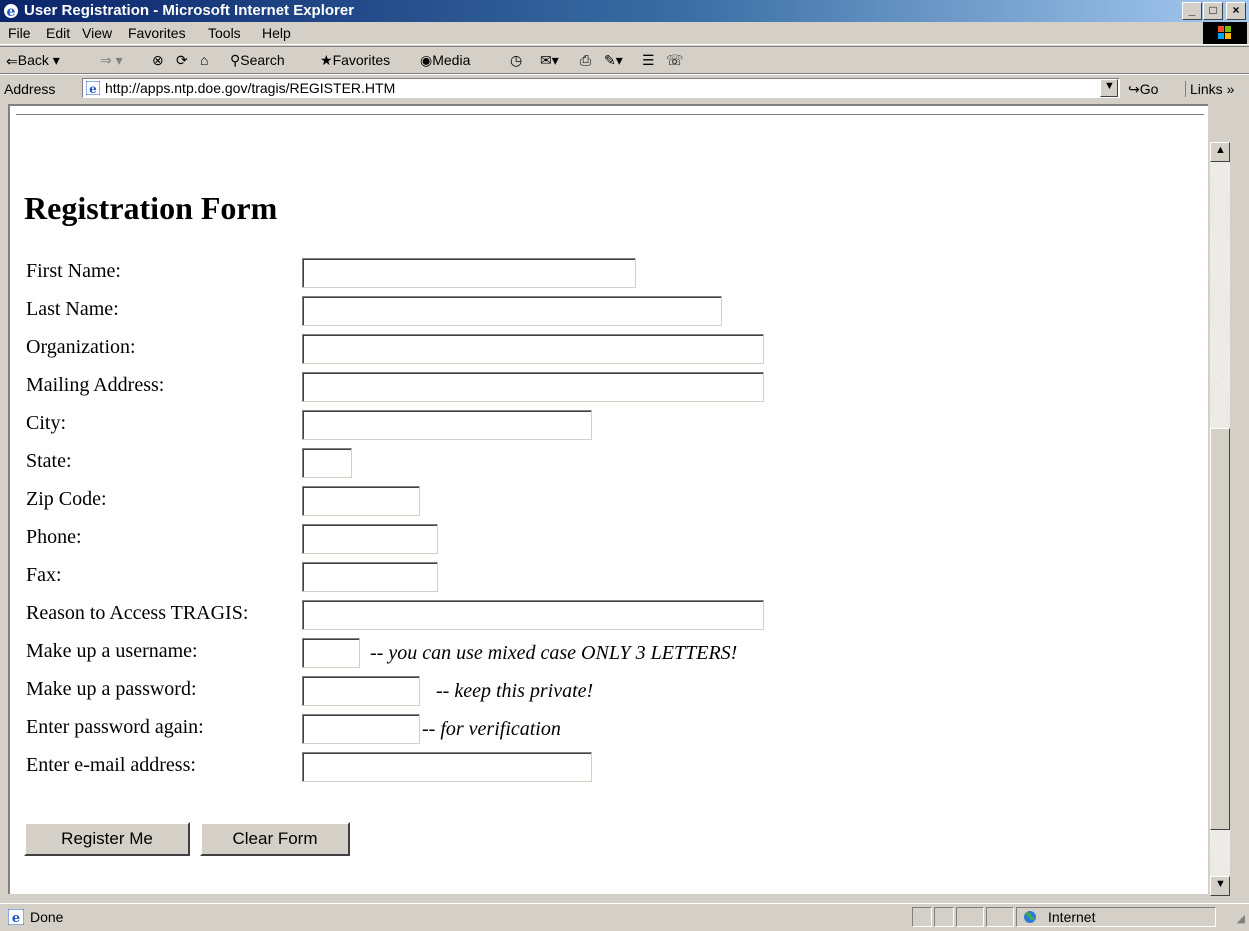 The width and height of the screenshot is (1249, 931). What do you see at coordinates (370, 539) in the screenshot?
I see `phone-input` at bounding box center [370, 539].